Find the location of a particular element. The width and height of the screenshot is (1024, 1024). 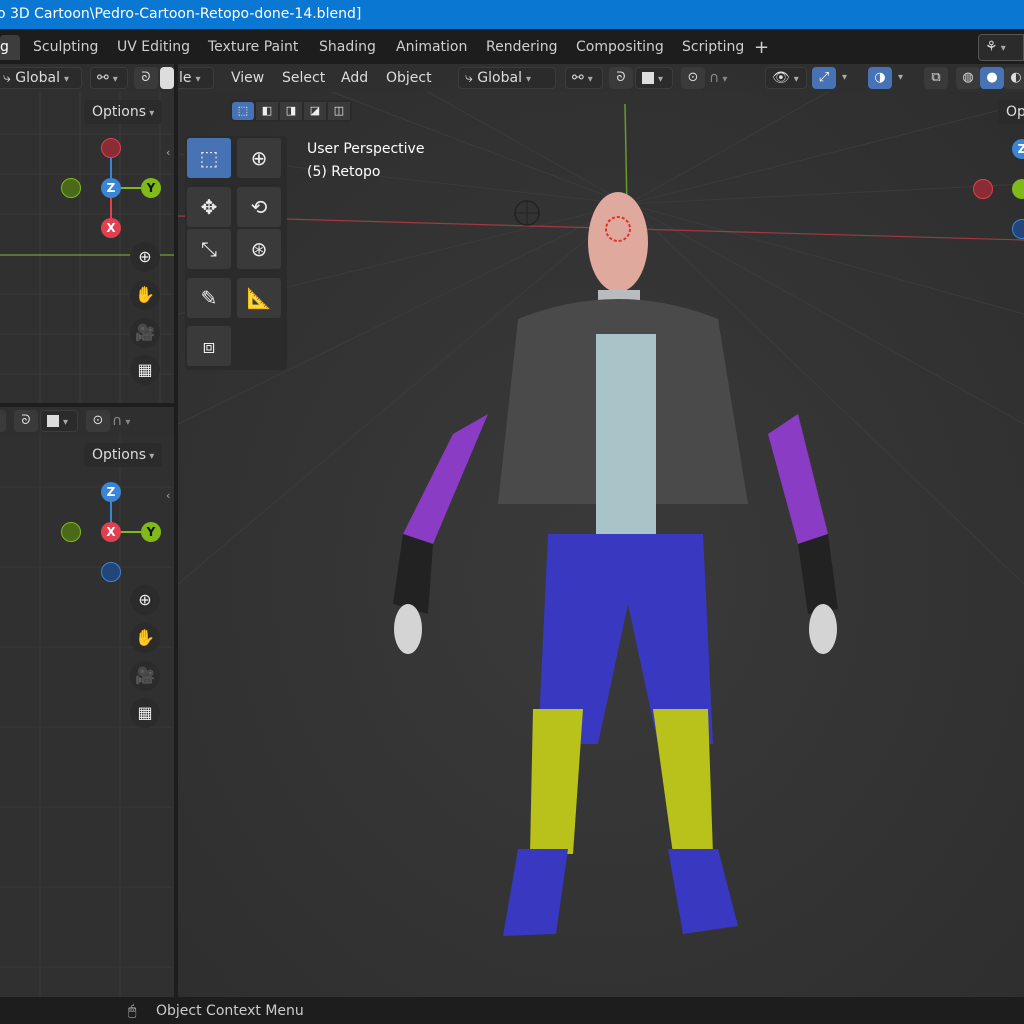

left-bottom-header: ᘐ ▾ ⊙ ∩ ▾ is located at coordinates (87, 421).